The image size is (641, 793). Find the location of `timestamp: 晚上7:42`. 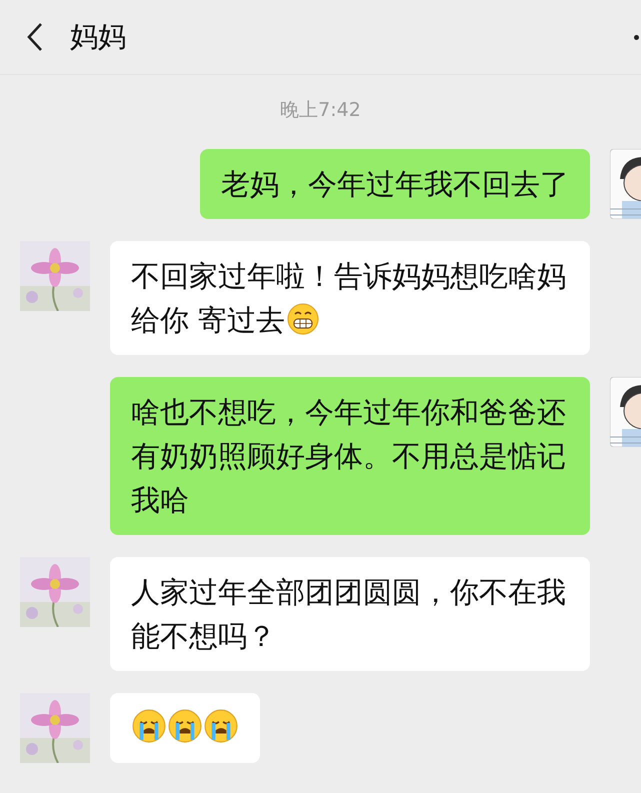

timestamp: 晚上7:42 is located at coordinates (320, 110).